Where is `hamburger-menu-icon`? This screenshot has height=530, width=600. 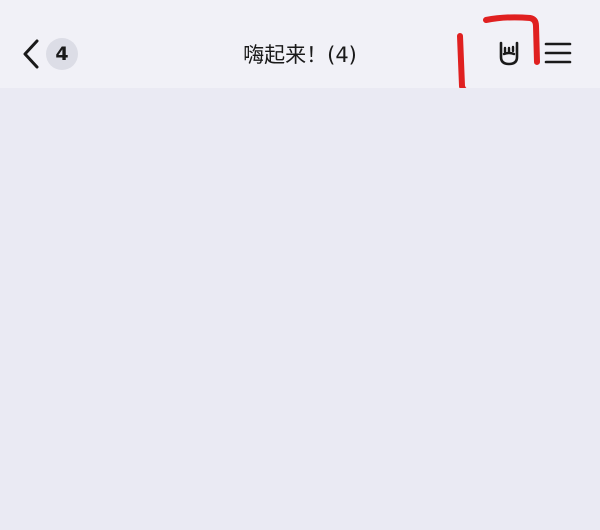
hamburger-menu-icon is located at coordinates (558, 55).